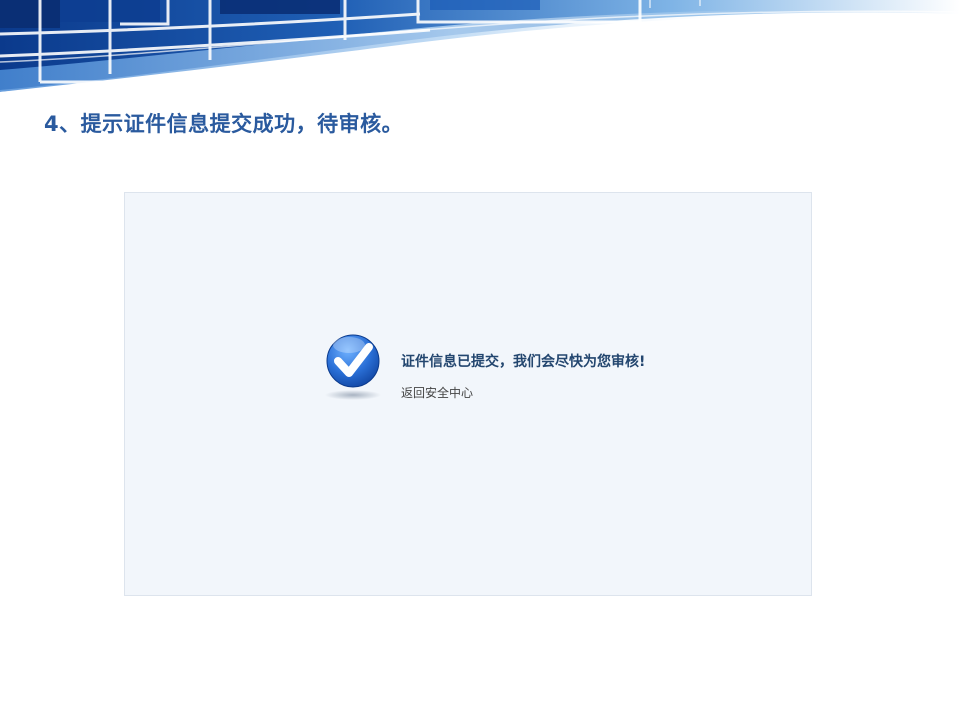 This screenshot has width=960, height=720. Describe the element at coordinates (523, 362) in the screenshot. I see `success-message: 证件信息已提交，我们会尽快为您审核!` at that location.